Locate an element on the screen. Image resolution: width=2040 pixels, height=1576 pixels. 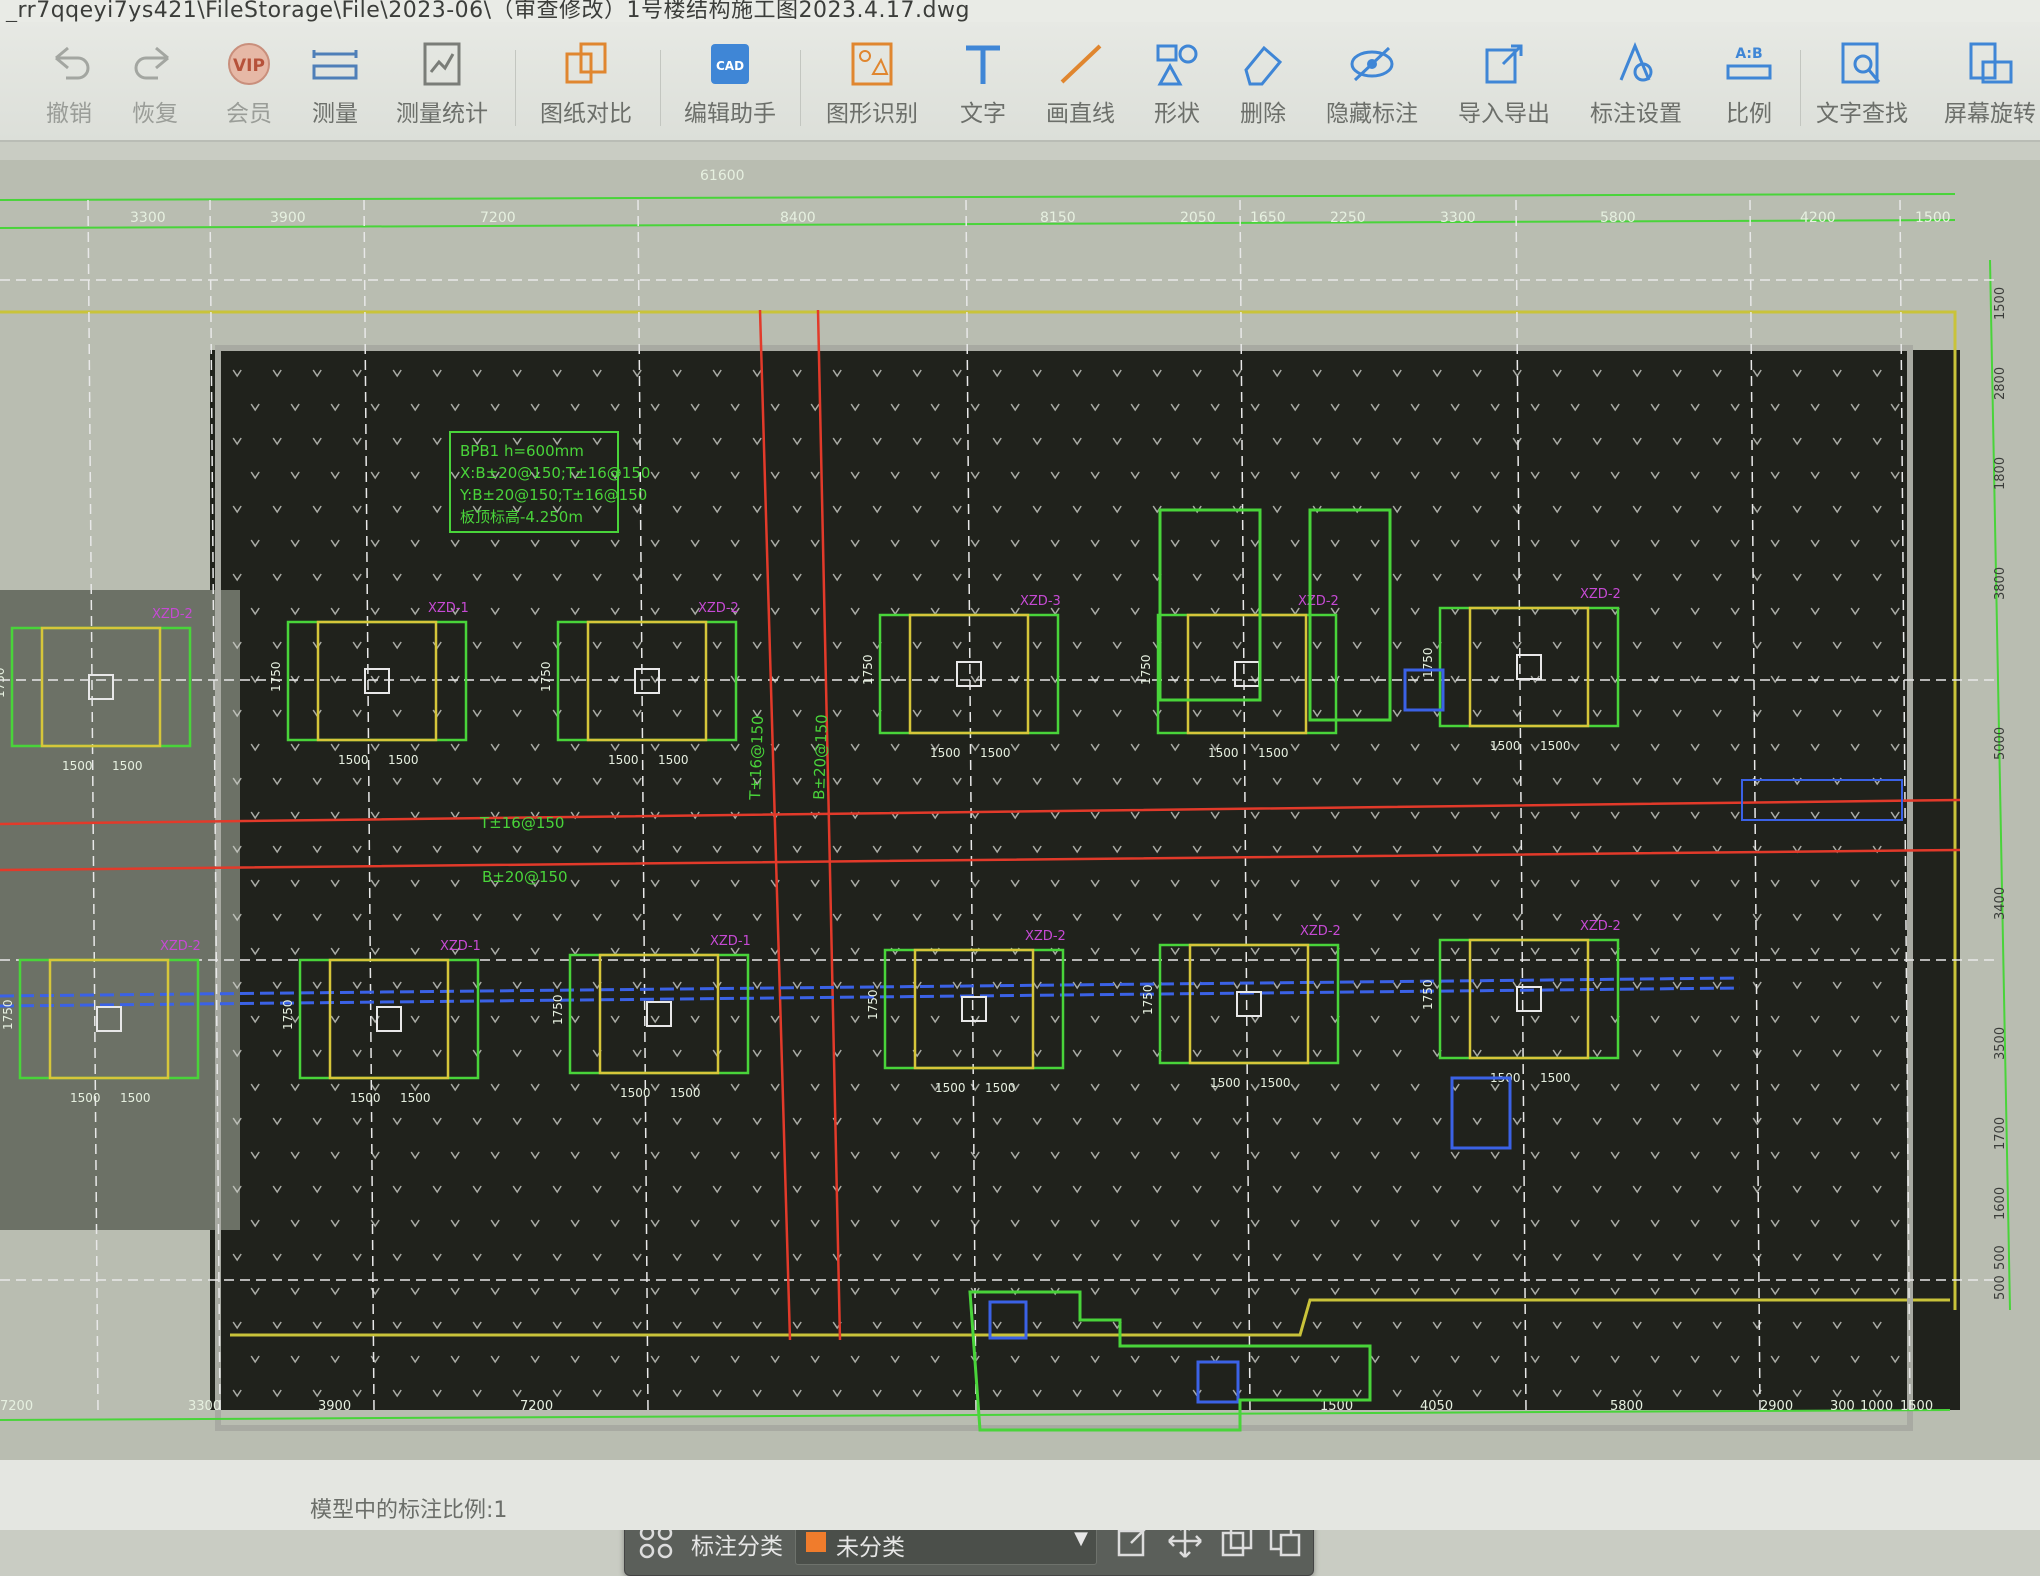
top-dimension: 2250 is located at coordinates (1348, 218).